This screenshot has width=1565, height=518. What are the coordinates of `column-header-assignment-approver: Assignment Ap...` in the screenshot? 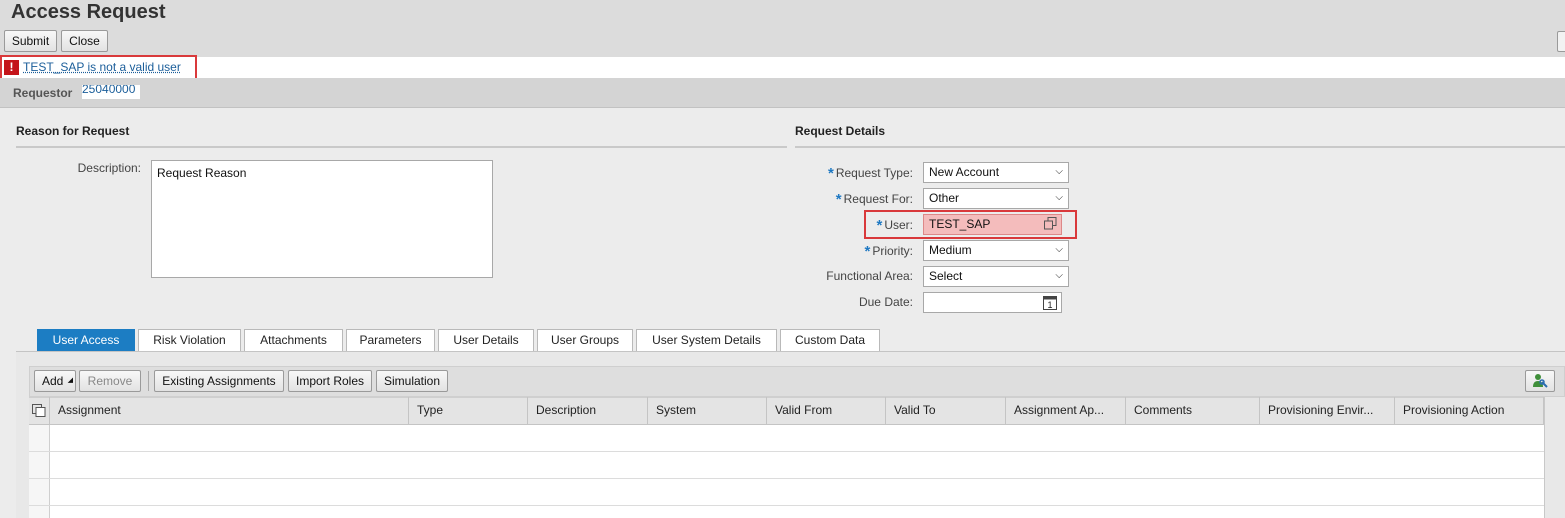 It's located at (1066, 411).